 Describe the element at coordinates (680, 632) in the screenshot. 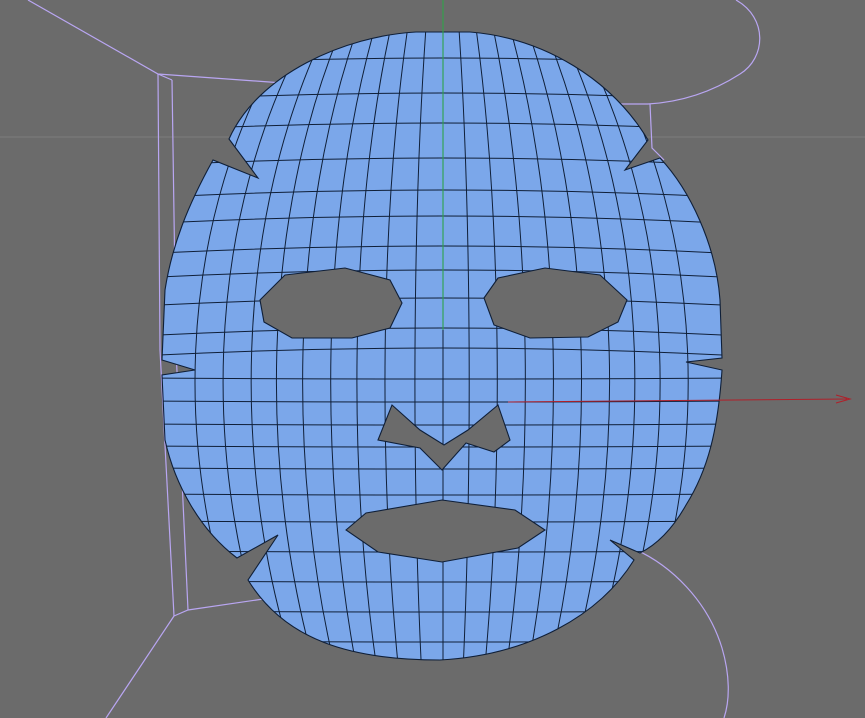

I see `spline-right-bottom` at that location.